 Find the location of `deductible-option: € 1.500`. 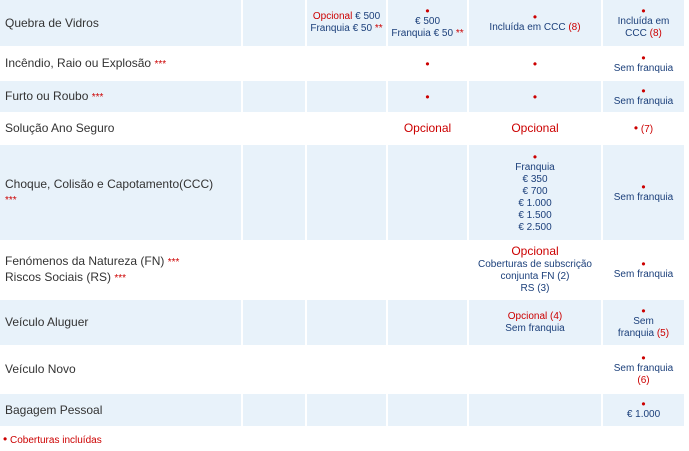

deductible-option: € 1.500 is located at coordinates (535, 215).